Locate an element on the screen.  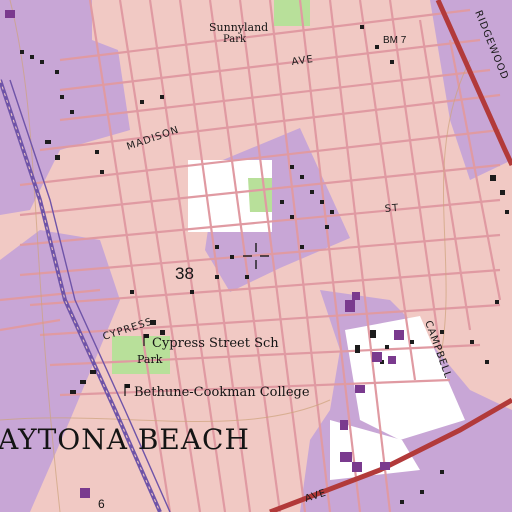
benchmark-label: BM 7 is located at coordinates (395, 40).